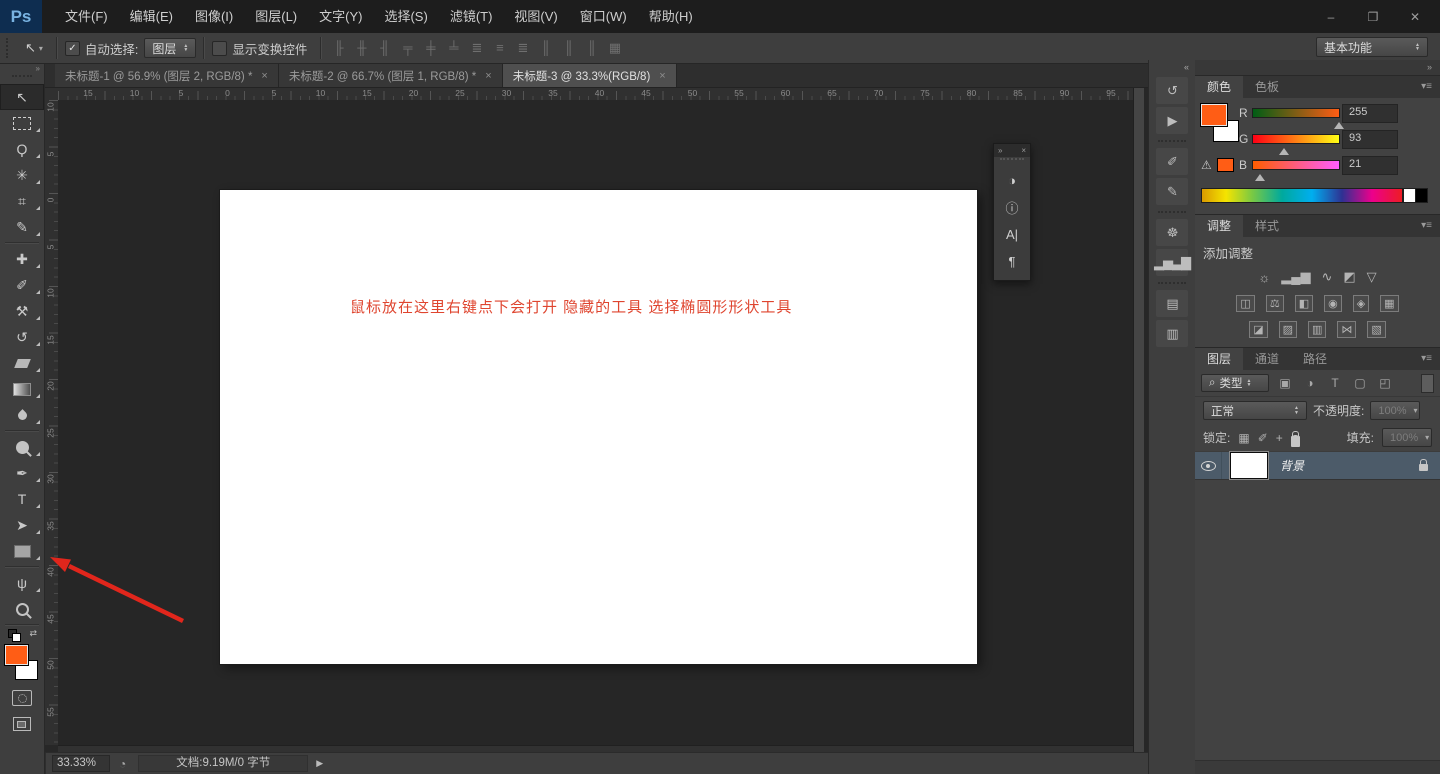 Image resolution: width=1440 pixels, height=774 pixels. Describe the element at coordinates (1243, 438) in the screenshot. I see `lock-transparency-icon: ▦` at that location.